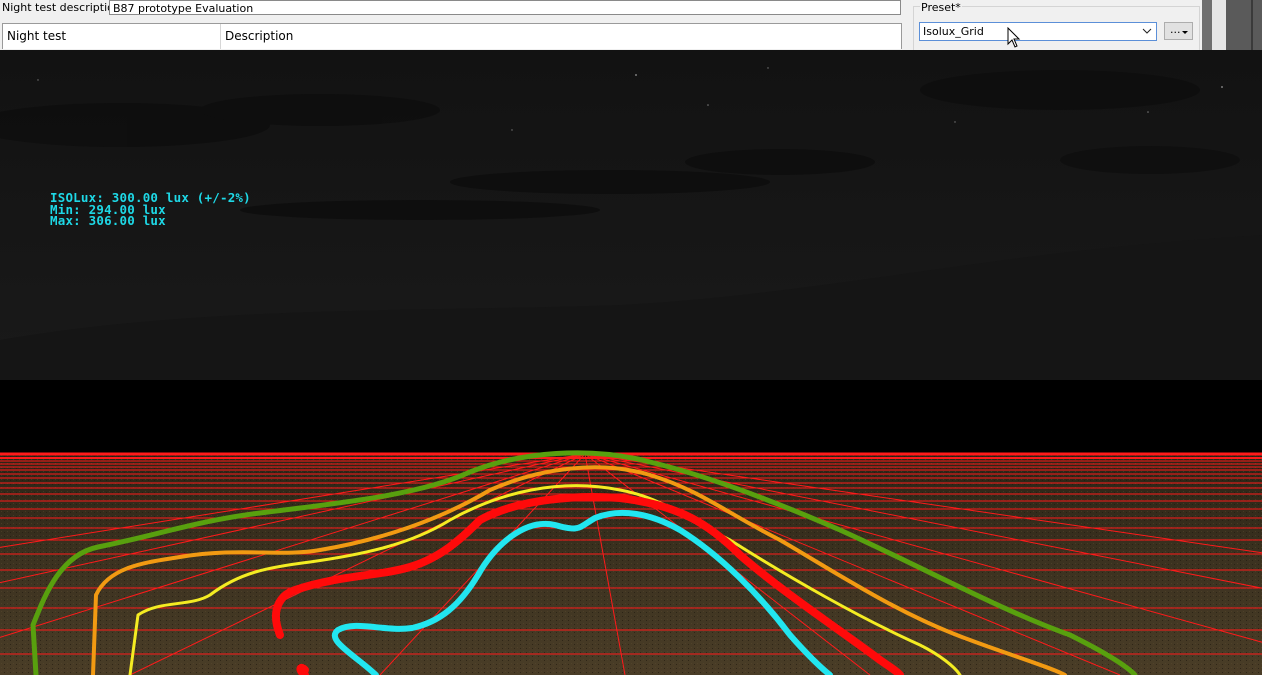 This screenshot has height=675, width=1262. I want to click on night-test-grid-header: Night test Description, so click(452, 36).